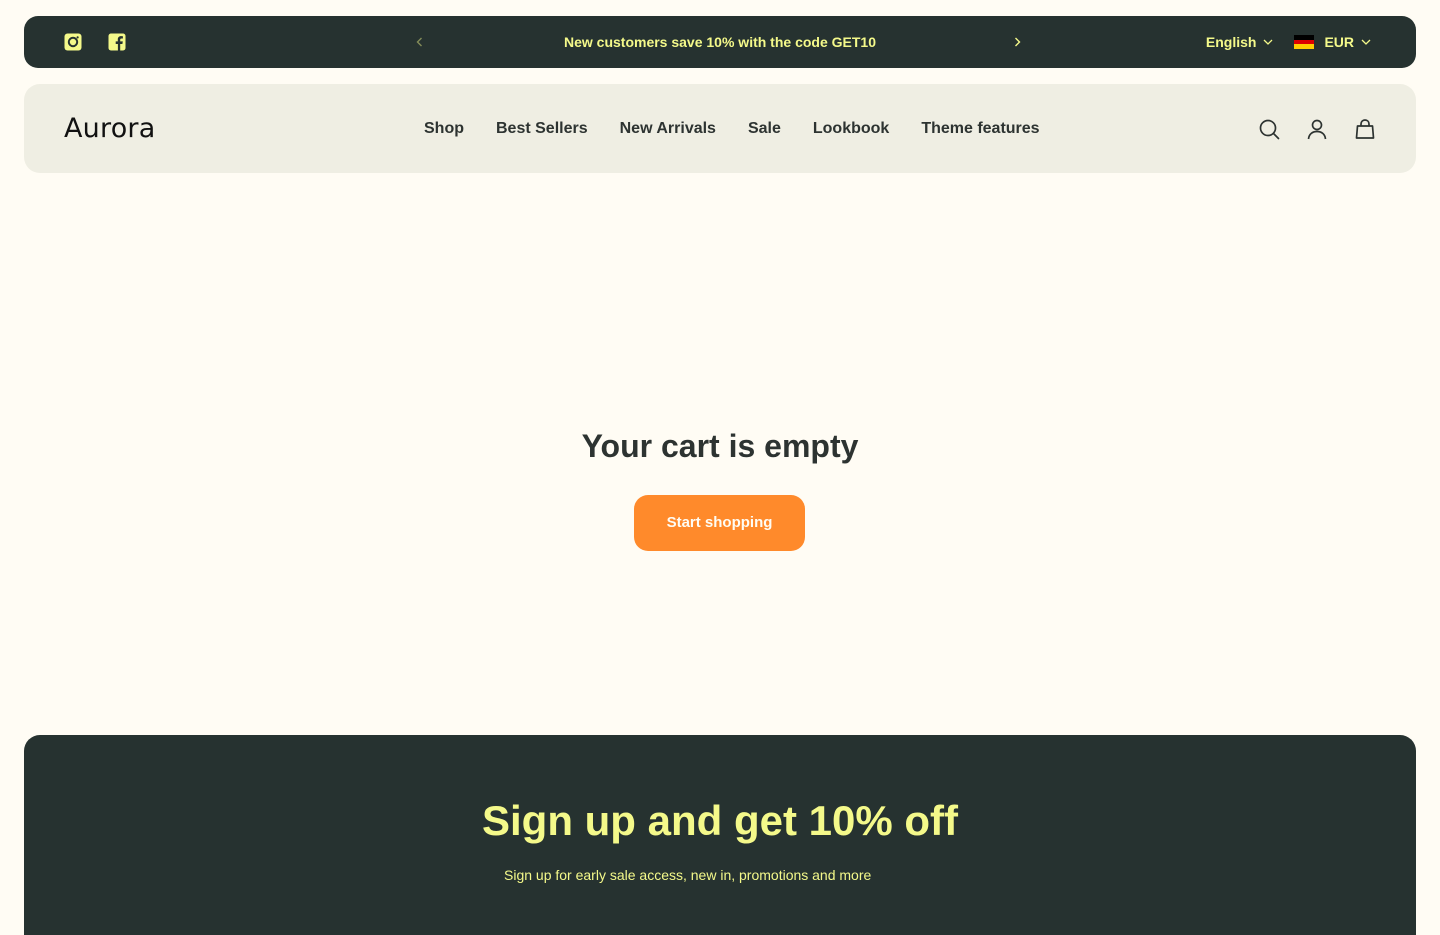 The width and height of the screenshot is (1440, 935). I want to click on germany-flag-icon, so click(1304, 42).